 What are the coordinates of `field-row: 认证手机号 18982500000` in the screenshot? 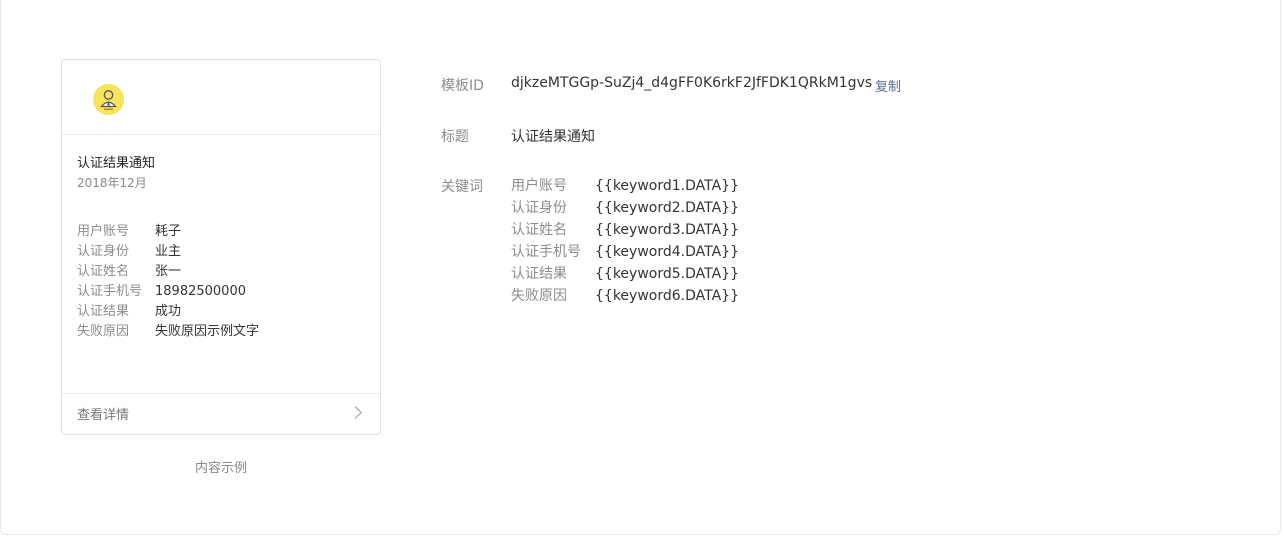 It's located at (168, 292).